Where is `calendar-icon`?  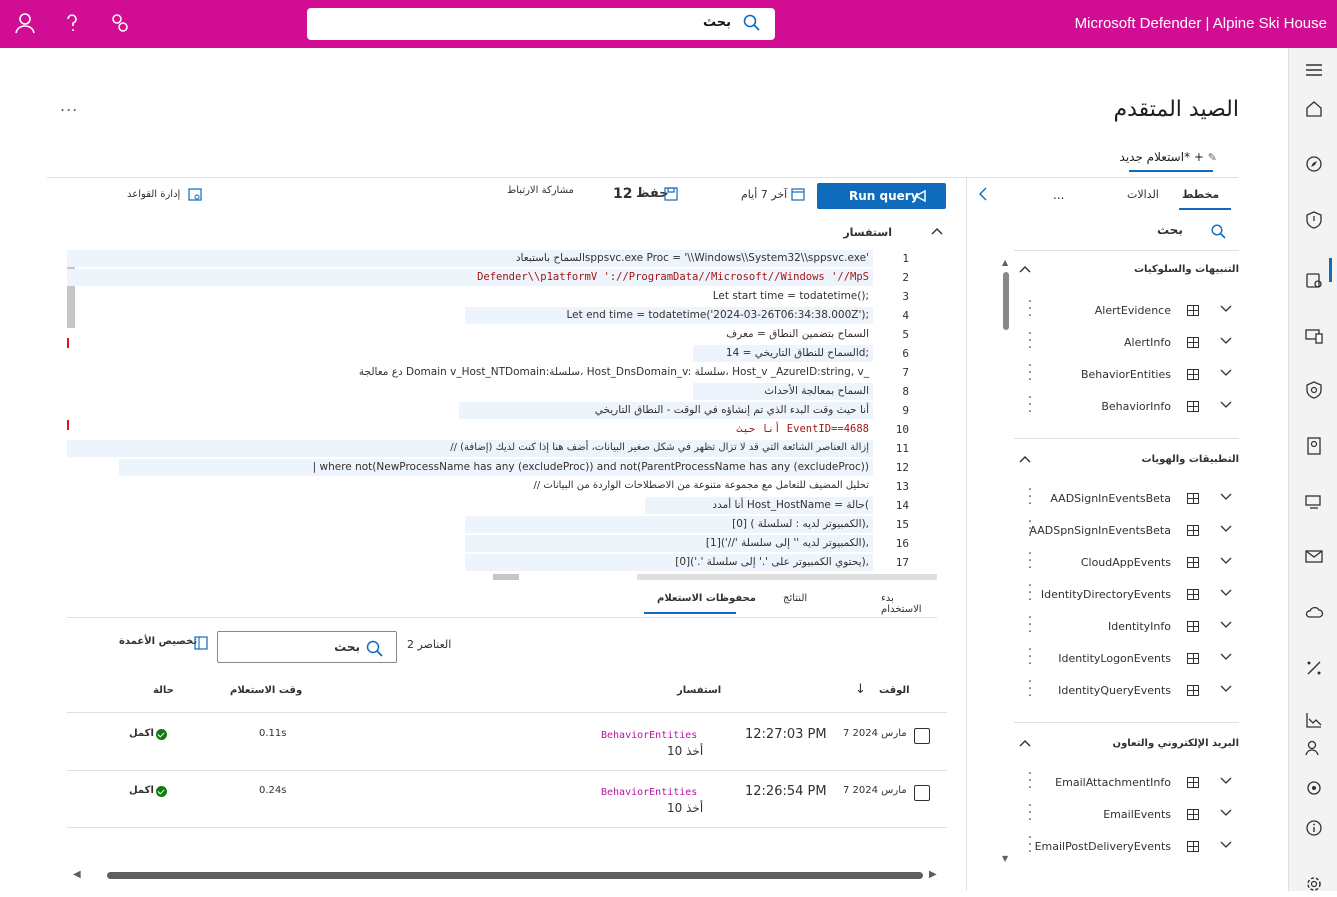 calendar-icon is located at coordinates (798, 195).